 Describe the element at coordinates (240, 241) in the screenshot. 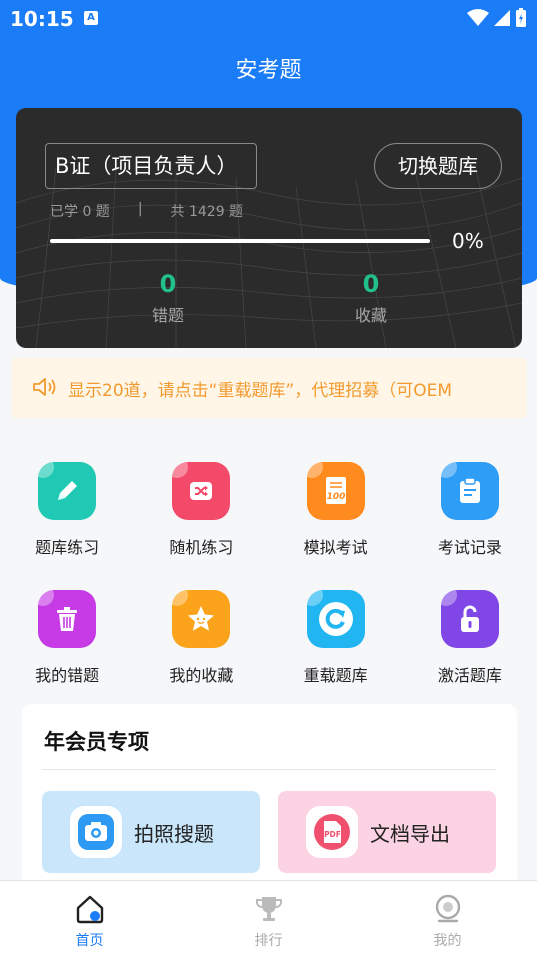

I see `progress-bar` at that location.